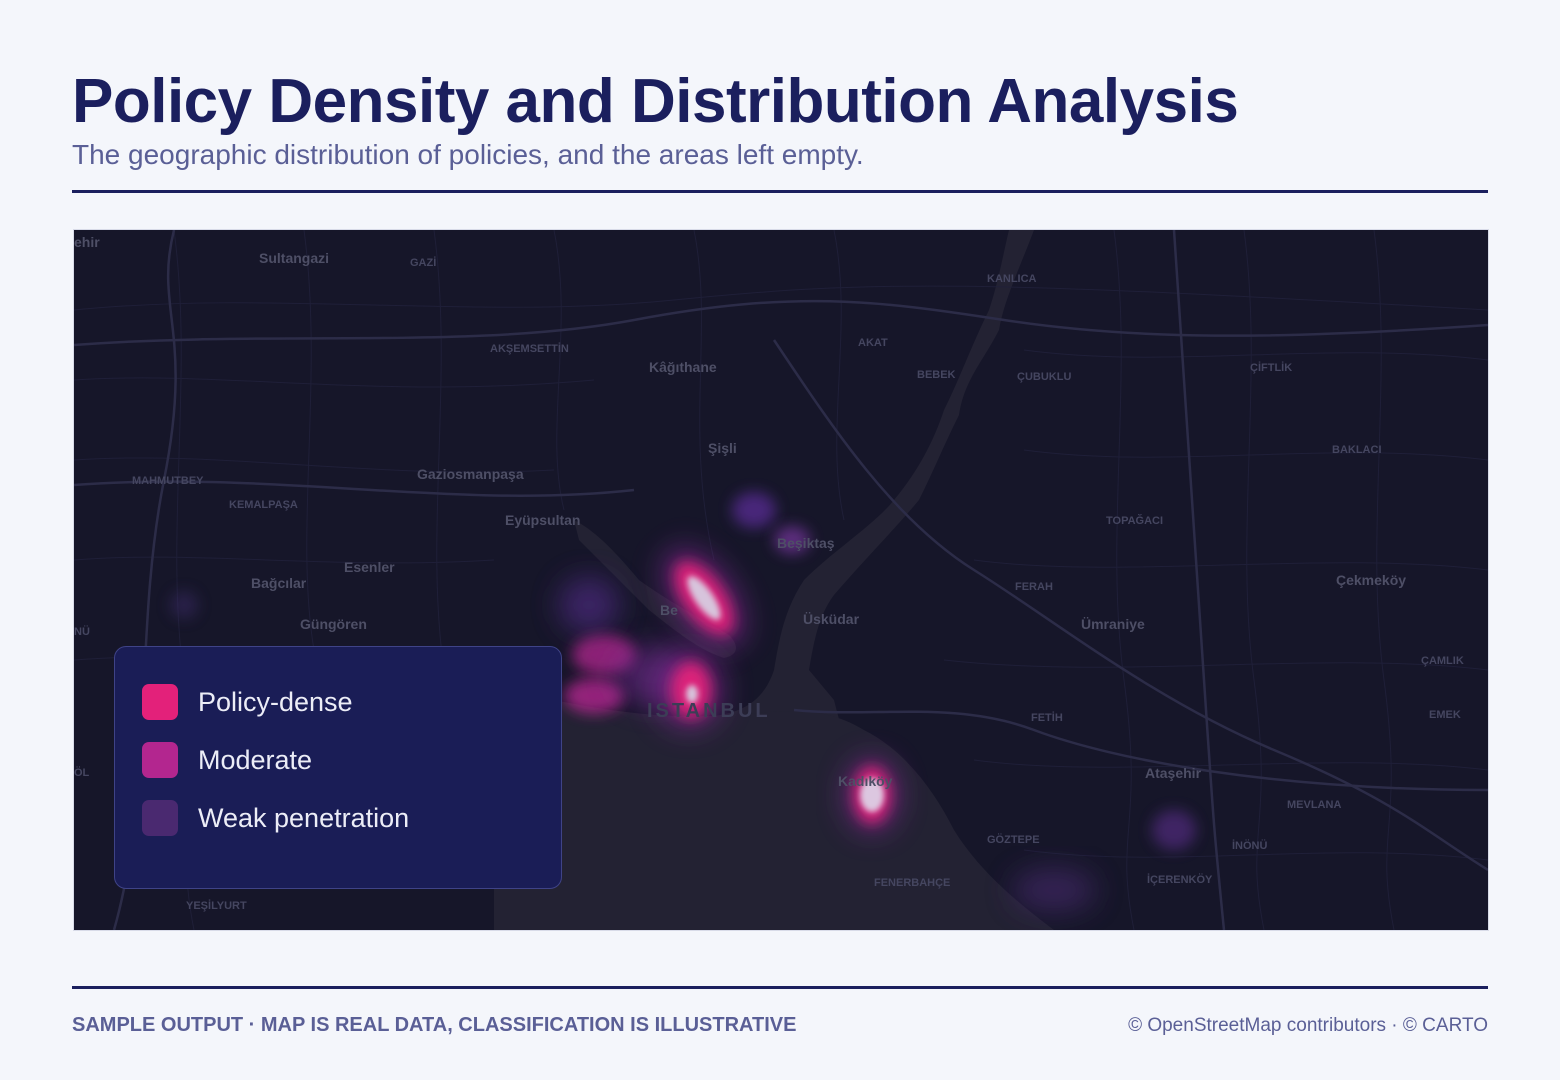 The width and height of the screenshot is (1560, 1080). I want to click on place-label: Üsküdar, so click(831, 619).